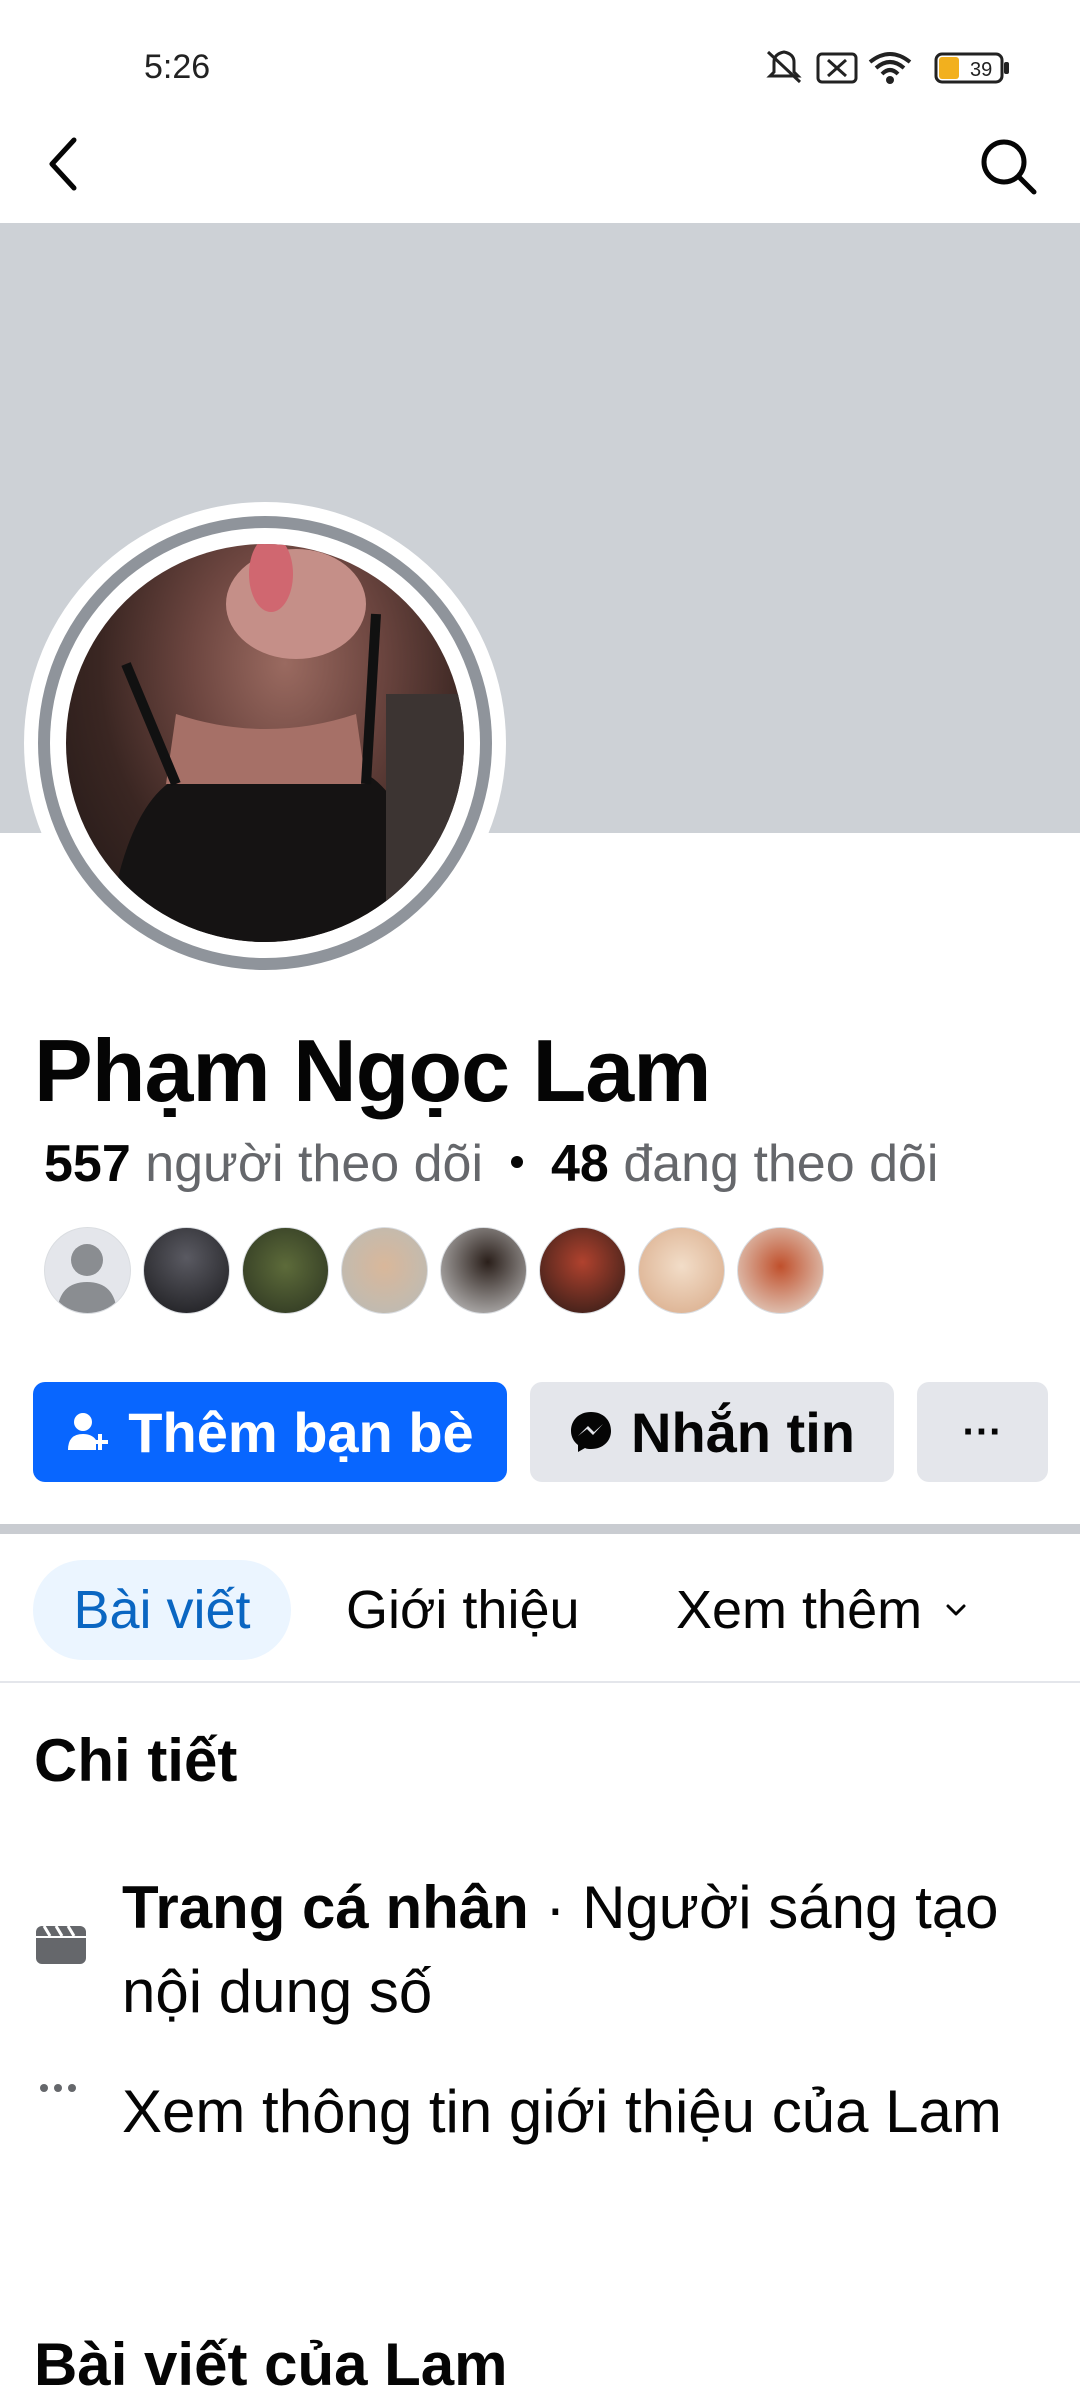 Image resolution: width=1080 pixels, height=2400 pixels. What do you see at coordinates (87, 1164) in the screenshot?
I see `followers-count: 557` at bounding box center [87, 1164].